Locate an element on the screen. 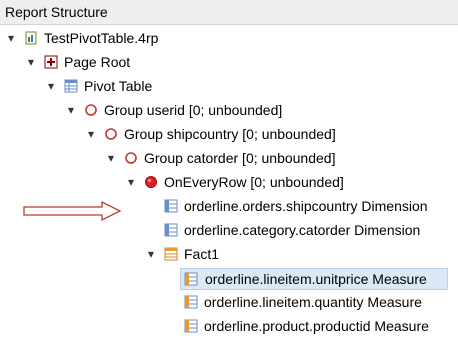 The height and width of the screenshot is (347, 458). tree-item-measure-productid: orderline.product.productid Measure is located at coordinates (229, 327).